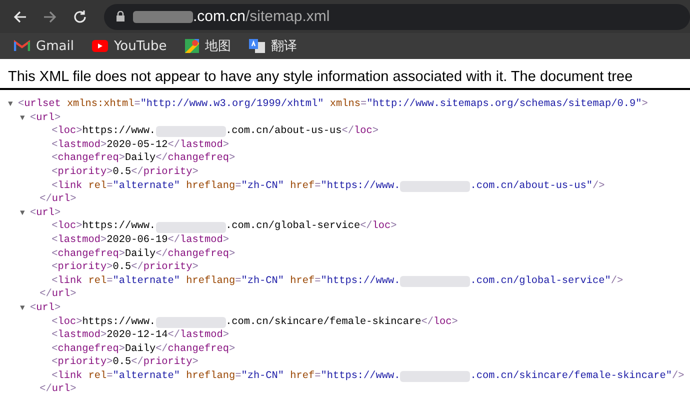 The image size is (690, 405). I want to click on xml-code: .com.cn/skincare/female-skincare"/>, so click(577, 377).